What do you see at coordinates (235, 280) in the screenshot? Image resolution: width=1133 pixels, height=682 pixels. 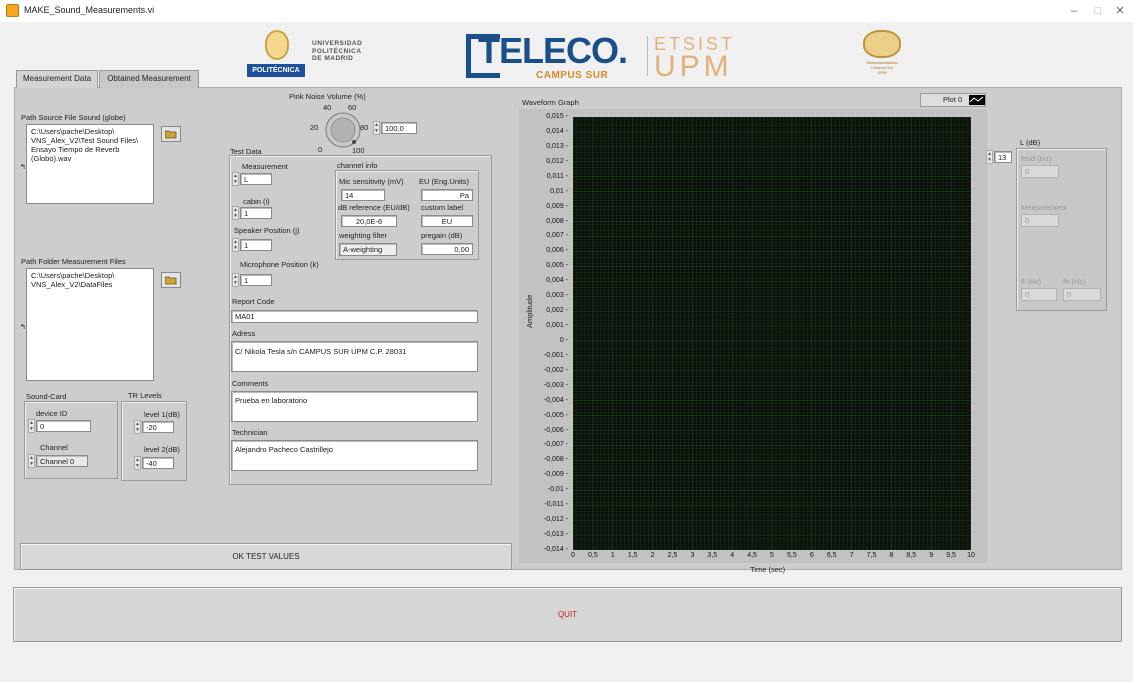 I see `microphone-position-stepper: ▲ ▼` at bounding box center [235, 280].